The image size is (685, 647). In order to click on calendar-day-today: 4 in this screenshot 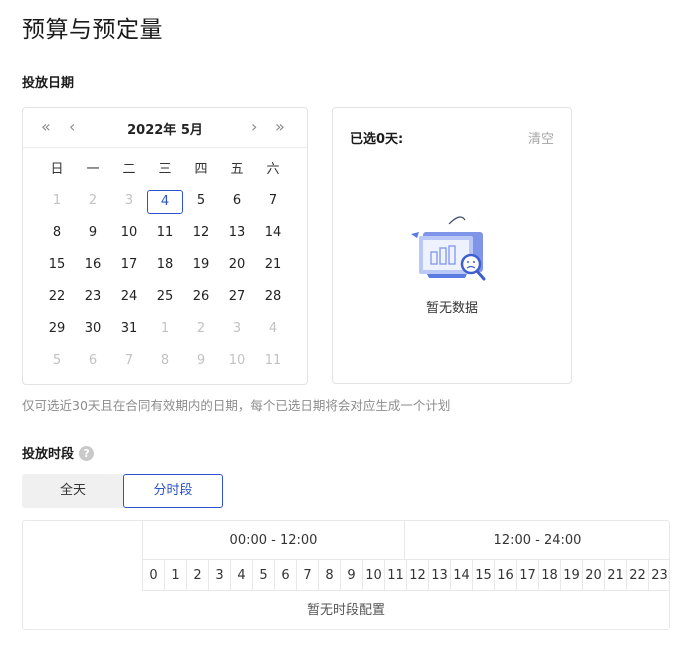, I will do `click(165, 202)`.